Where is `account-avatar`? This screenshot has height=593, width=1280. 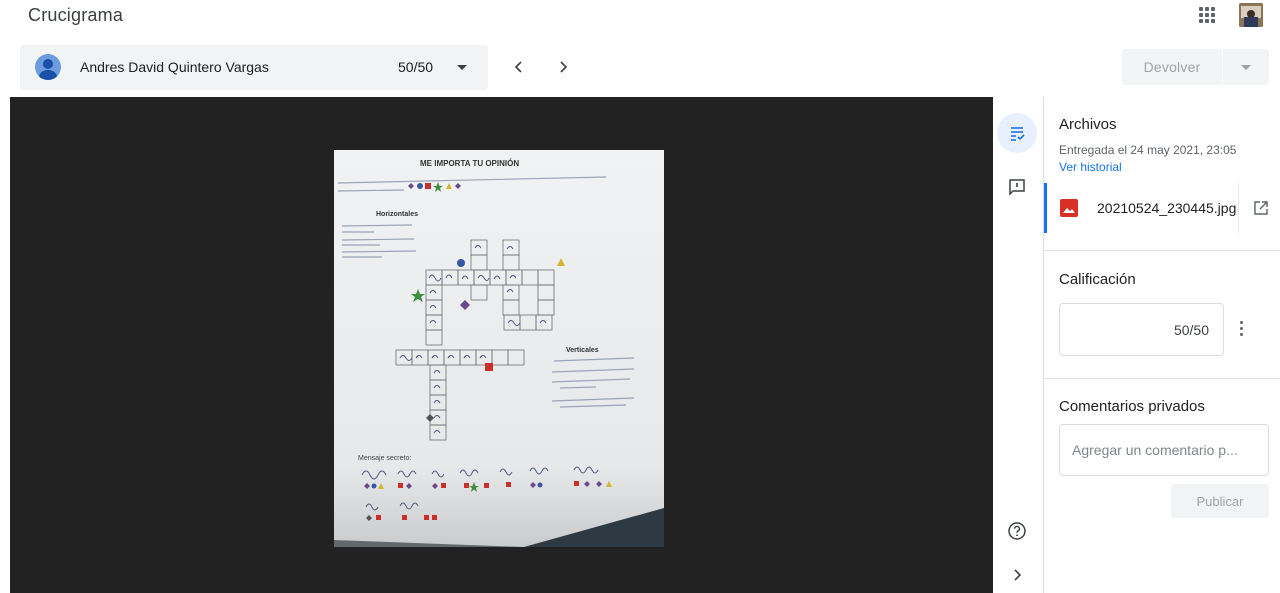 account-avatar is located at coordinates (1251, 15).